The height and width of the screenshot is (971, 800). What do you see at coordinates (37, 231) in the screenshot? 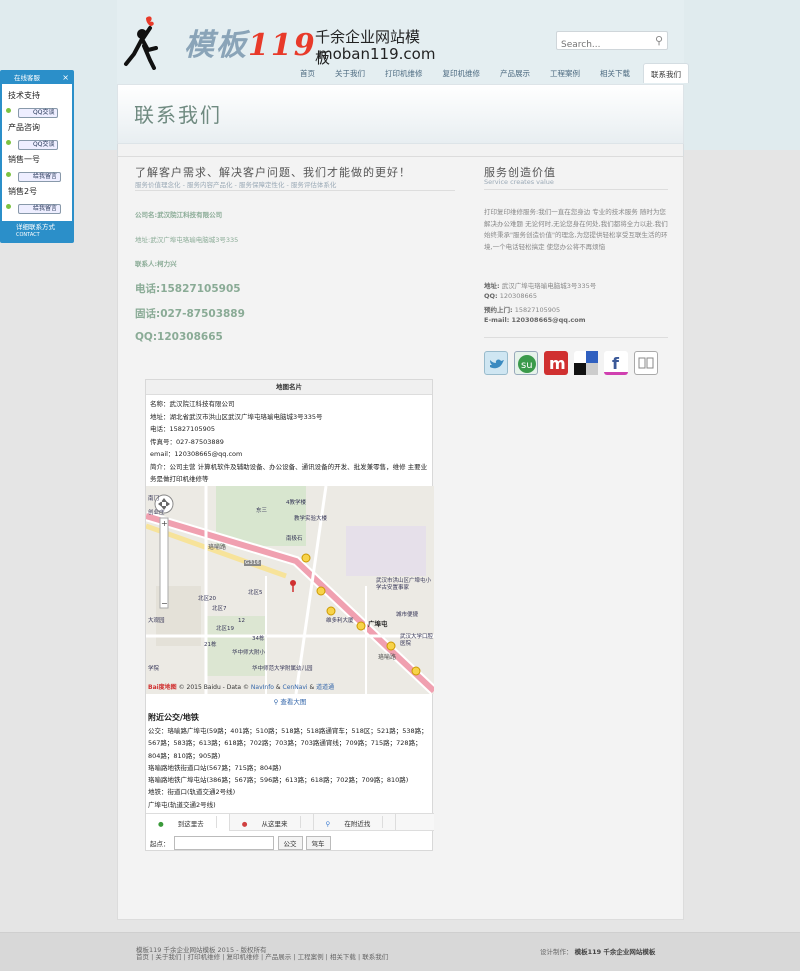
I see `contact-details-button: 详细联系方式 CONTACT` at bounding box center [37, 231].